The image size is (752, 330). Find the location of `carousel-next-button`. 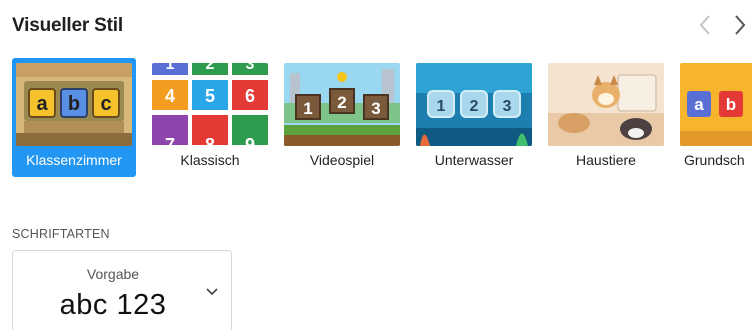

carousel-next-button is located at coordinates (740, 25).